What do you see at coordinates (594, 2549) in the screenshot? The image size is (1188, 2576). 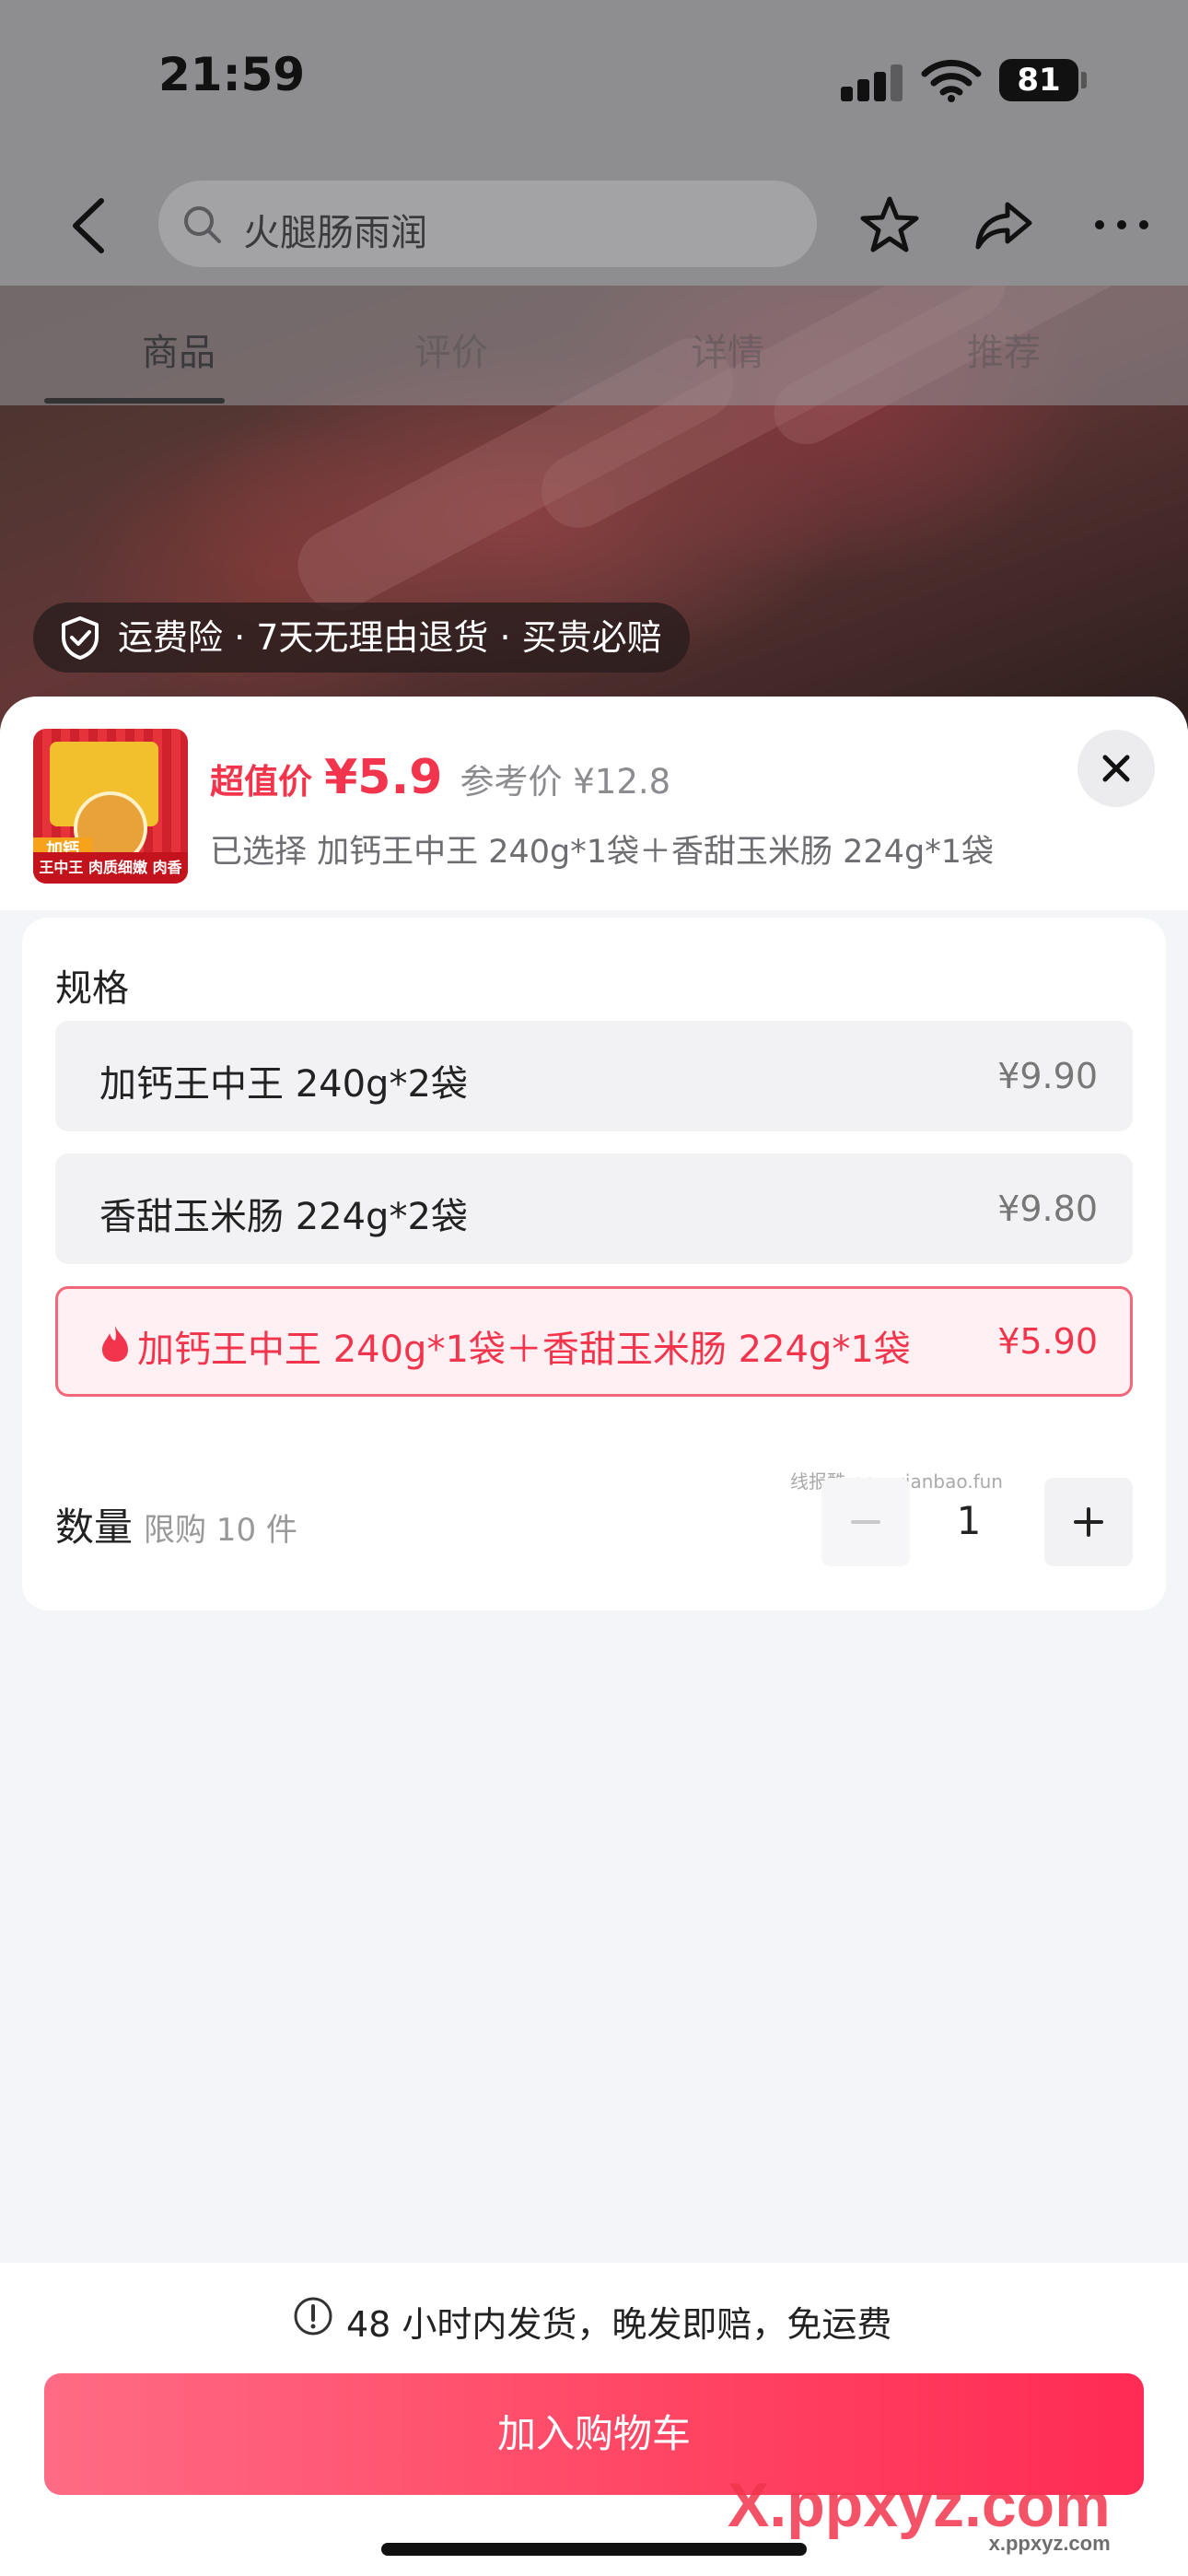 I see `home-indicator` at bounding box center [594, 2549].